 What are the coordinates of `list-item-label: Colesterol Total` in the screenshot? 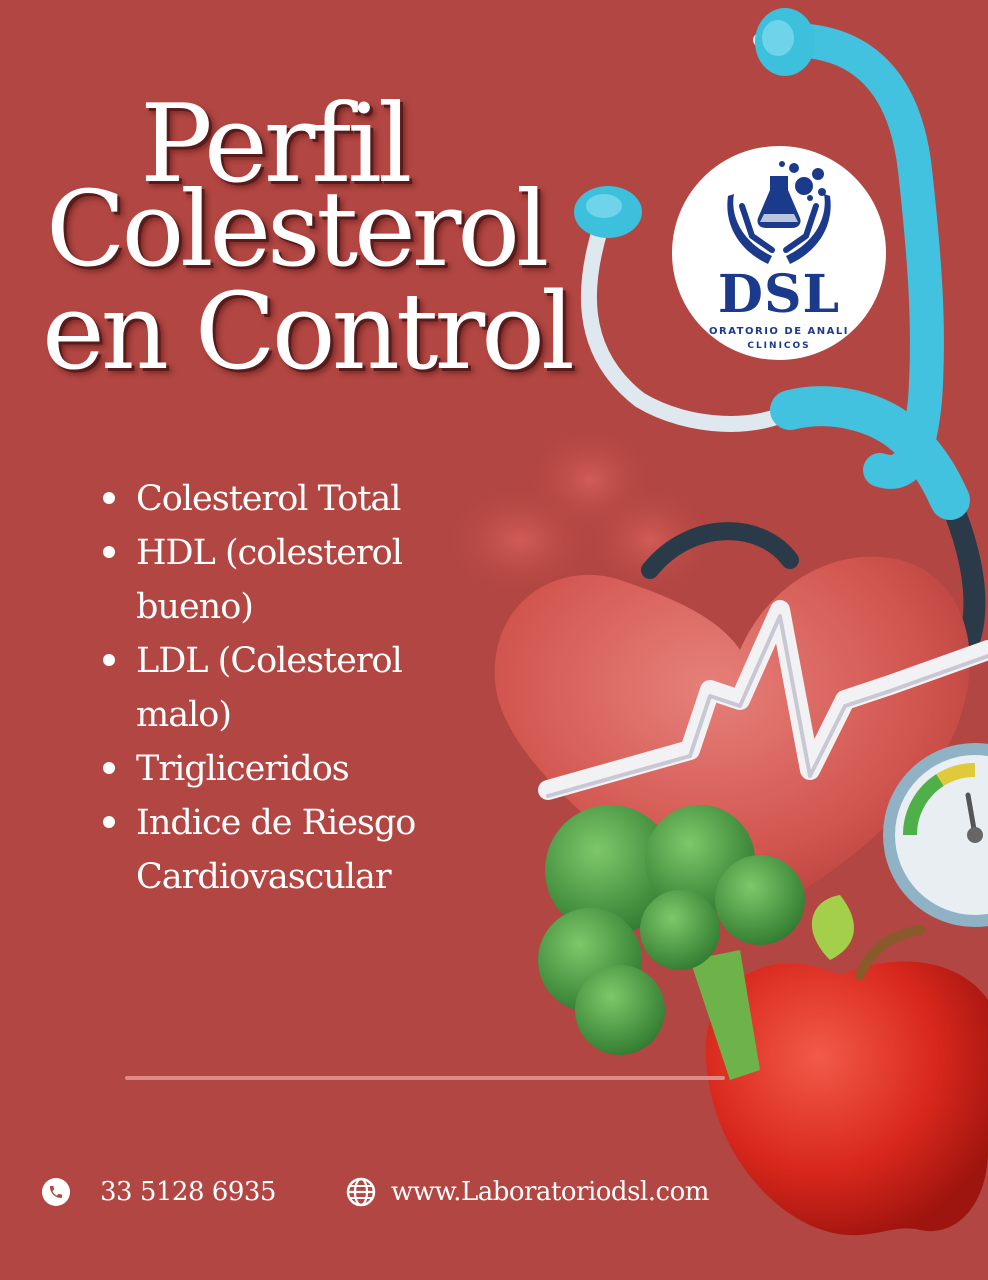 It's located at (268, 499).